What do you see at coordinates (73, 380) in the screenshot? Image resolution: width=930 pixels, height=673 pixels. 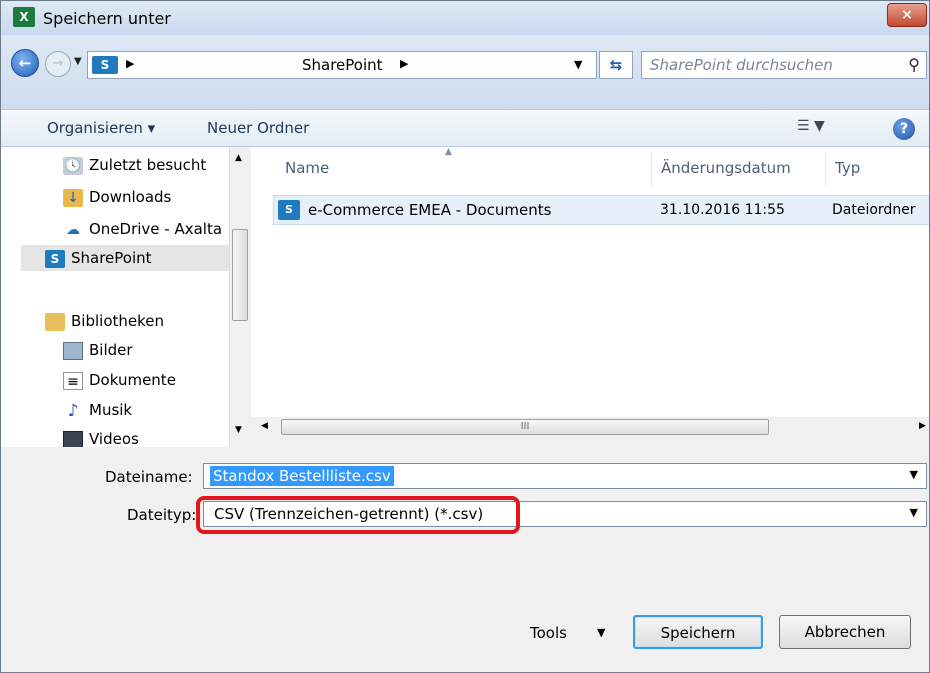 I see `documents-icon: ≡` at bounding box center [73, 380].